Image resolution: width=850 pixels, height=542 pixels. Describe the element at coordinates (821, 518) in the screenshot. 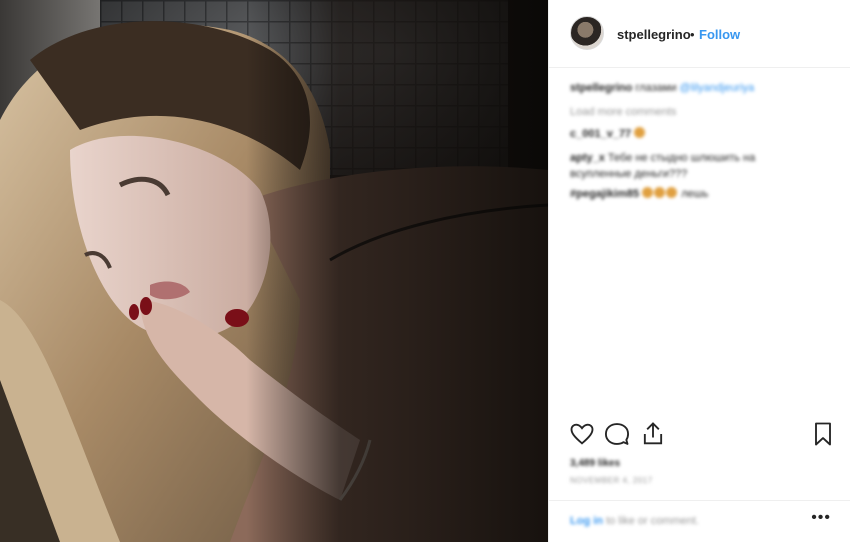

I see `more-options-icon: •••` at that location.